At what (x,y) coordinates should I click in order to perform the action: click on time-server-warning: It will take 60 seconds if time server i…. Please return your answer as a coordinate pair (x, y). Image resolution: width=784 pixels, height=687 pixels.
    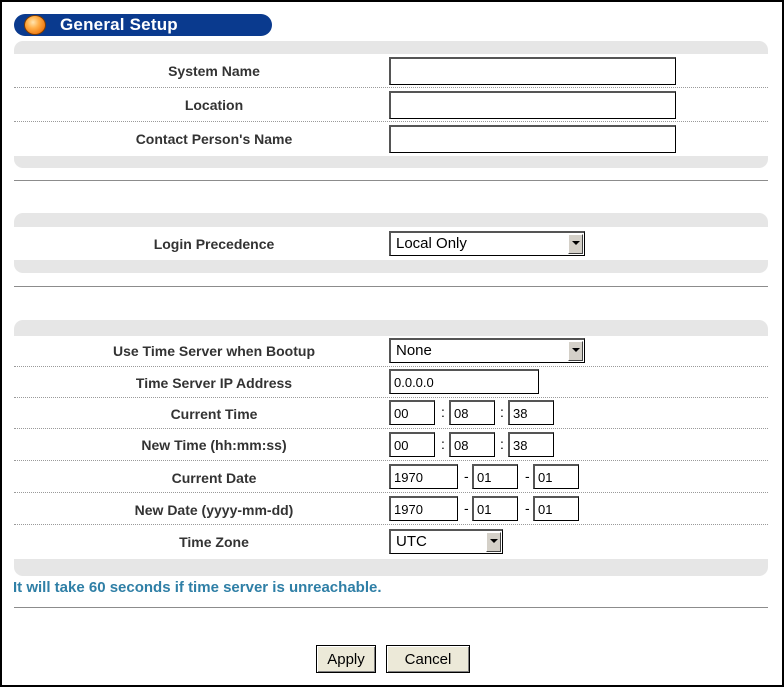
    Looking at the image, I should click on (197, 587).